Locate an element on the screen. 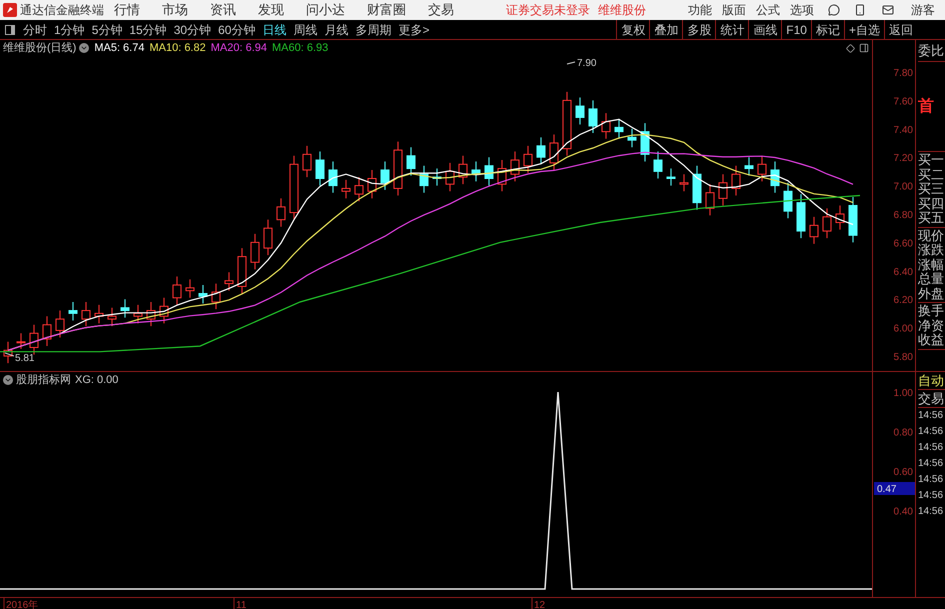 Image resolution: width=945 pixels, height=609 pixels. period-tab: 多周期 is located at coordinates (373, 29).